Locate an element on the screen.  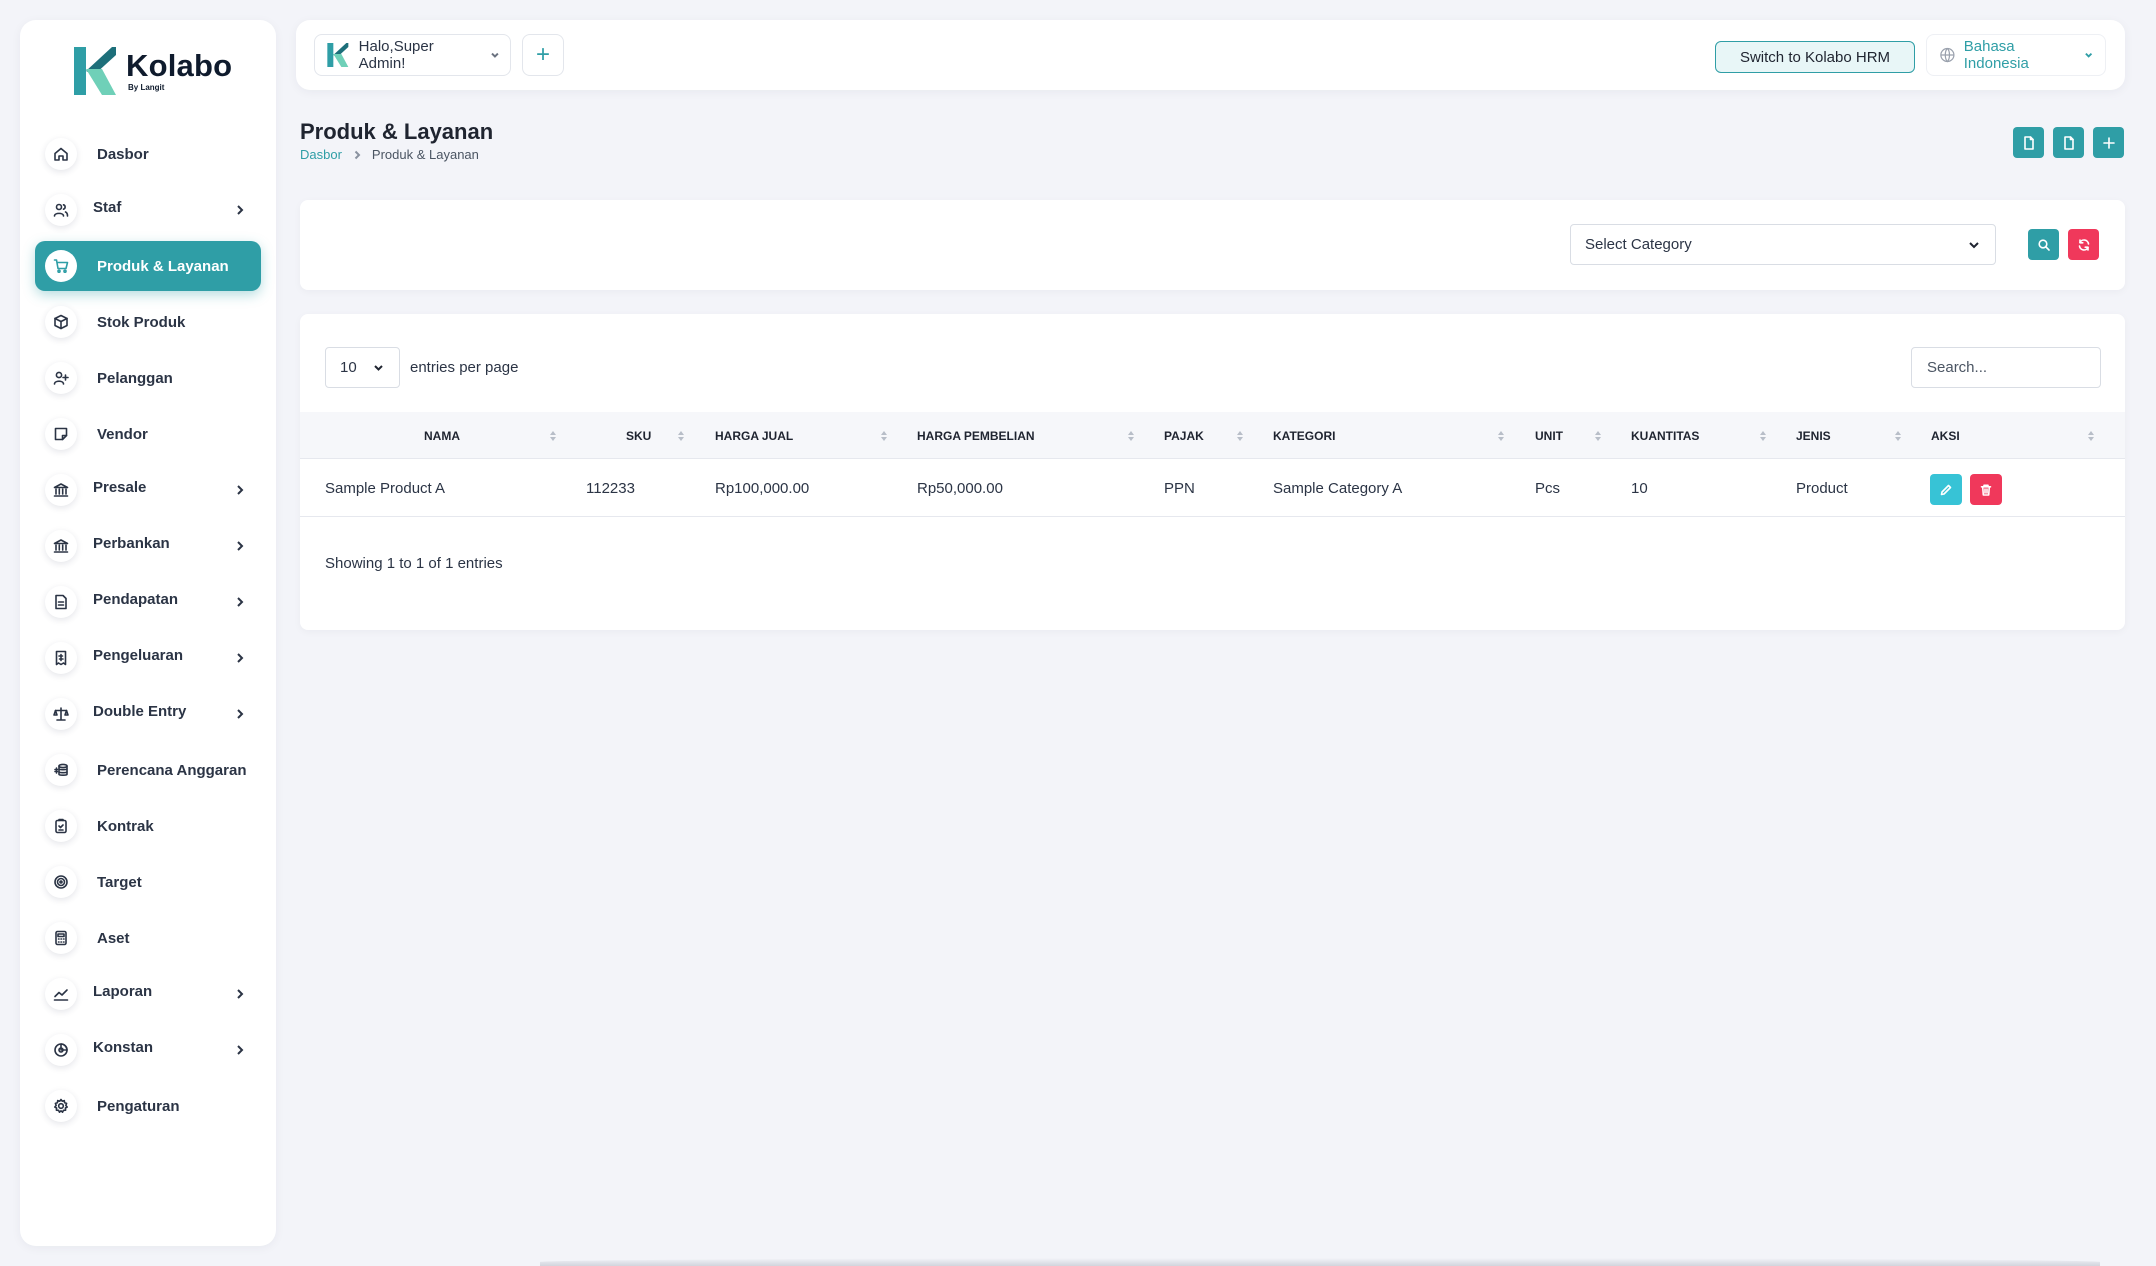
sidebar-item-label: Dasbor is located at coordinates (123, 154).